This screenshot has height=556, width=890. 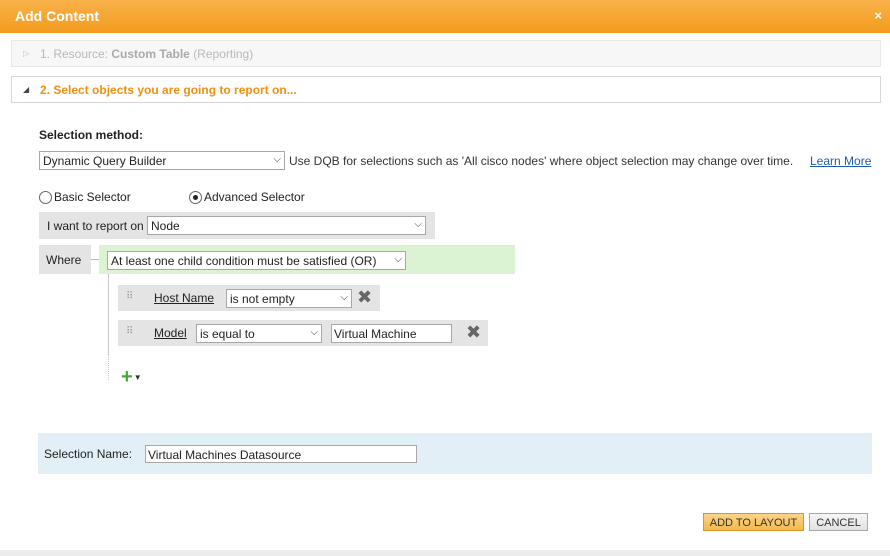 What do you see at coordinates (262, 299) in the screenshot?
I see `condition-operator-value: is not empty` at bounding box center [262, 299].